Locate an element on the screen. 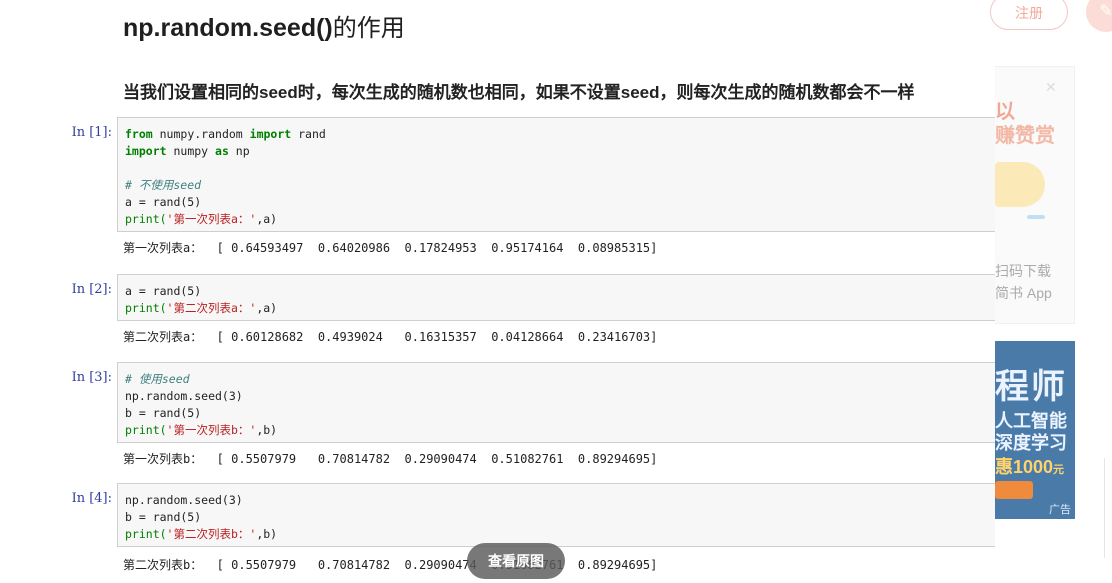  code-line: import numpy as np is located at coordinates (560, 151).